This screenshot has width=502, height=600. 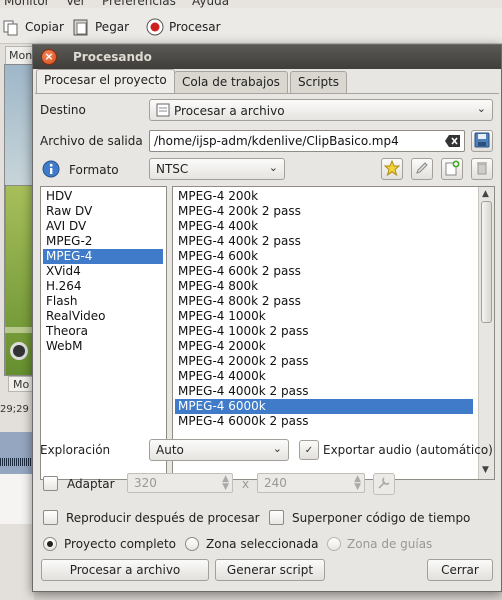 I want to click on guide-zone-label: Zona de guías, so click(x=389, y=544).